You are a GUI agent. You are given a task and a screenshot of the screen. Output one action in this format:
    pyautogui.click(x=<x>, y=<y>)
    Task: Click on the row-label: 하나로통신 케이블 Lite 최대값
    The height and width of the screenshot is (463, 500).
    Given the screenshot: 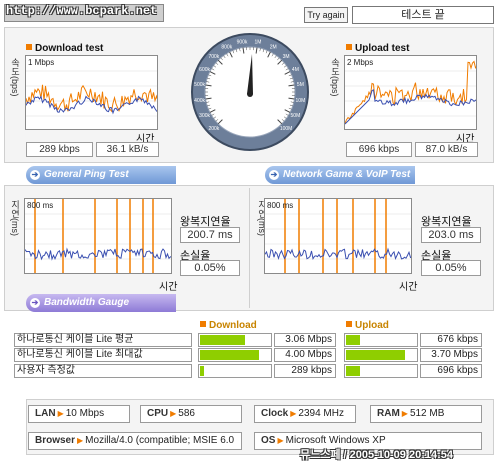 What is the action you would take?
    pyautogui.click(x=103, y=355)
    